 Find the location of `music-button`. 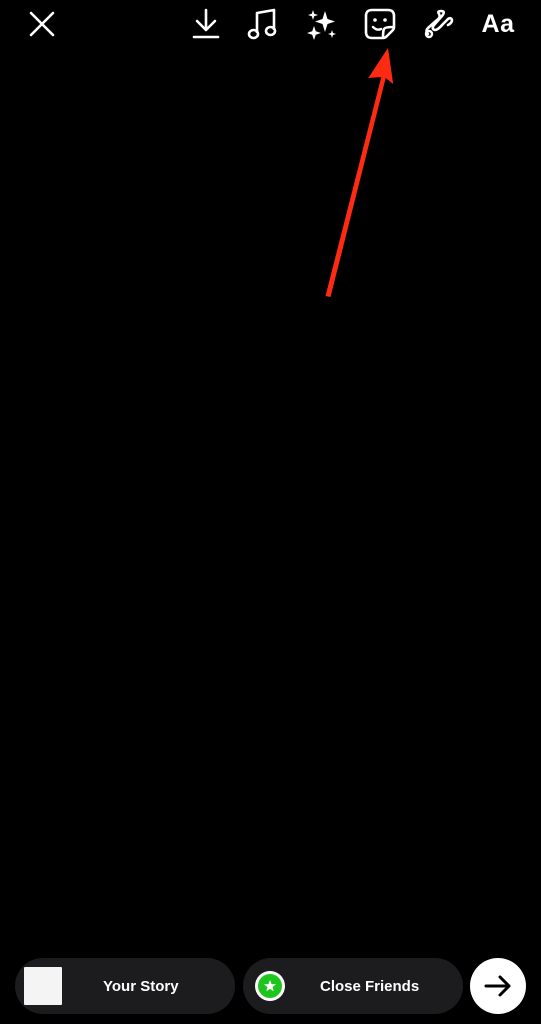

music-button is located at coordinates (263, 24).